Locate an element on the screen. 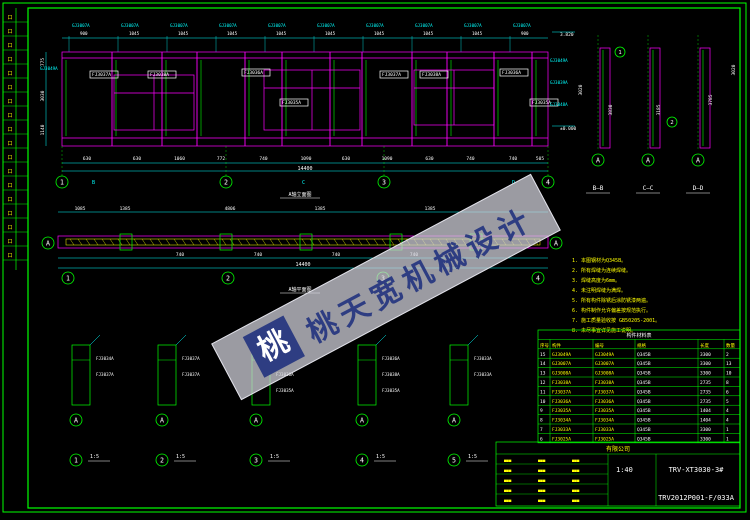  detail-code-label: FJ3038A is located at coordinates (391, 374).